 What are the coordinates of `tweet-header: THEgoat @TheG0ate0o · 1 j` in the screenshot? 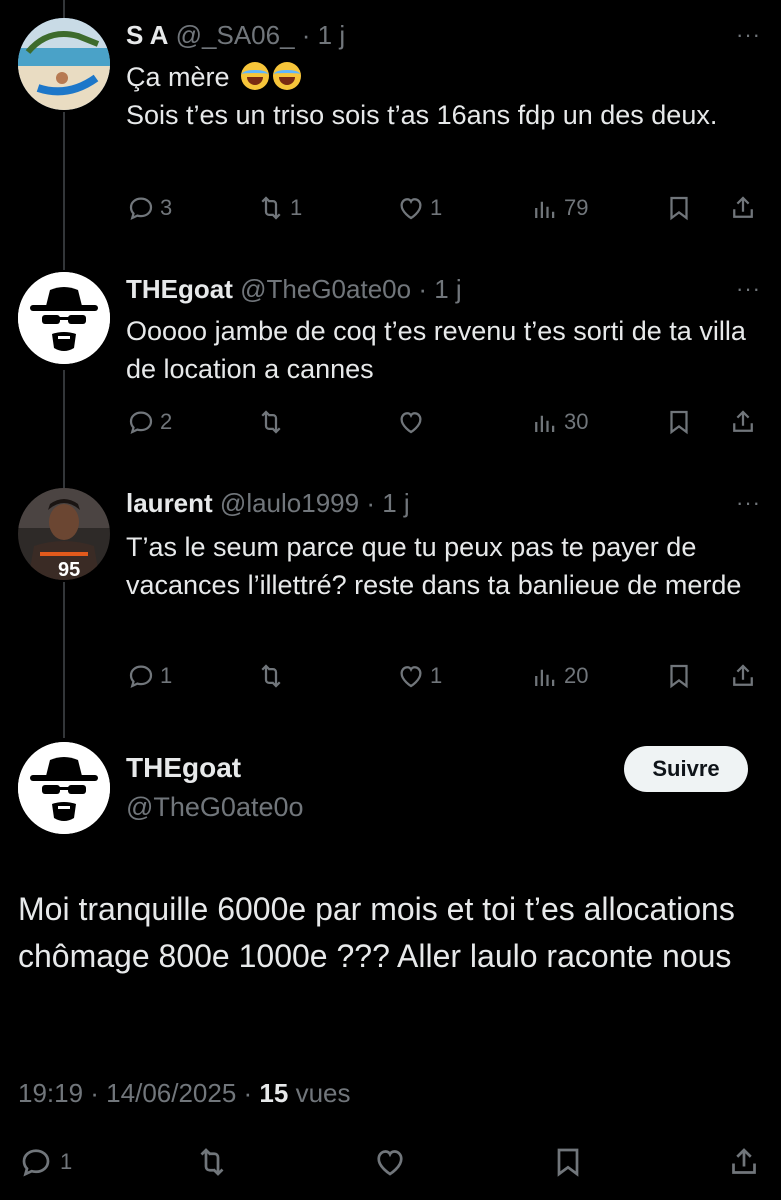 It's located at (294, 289).